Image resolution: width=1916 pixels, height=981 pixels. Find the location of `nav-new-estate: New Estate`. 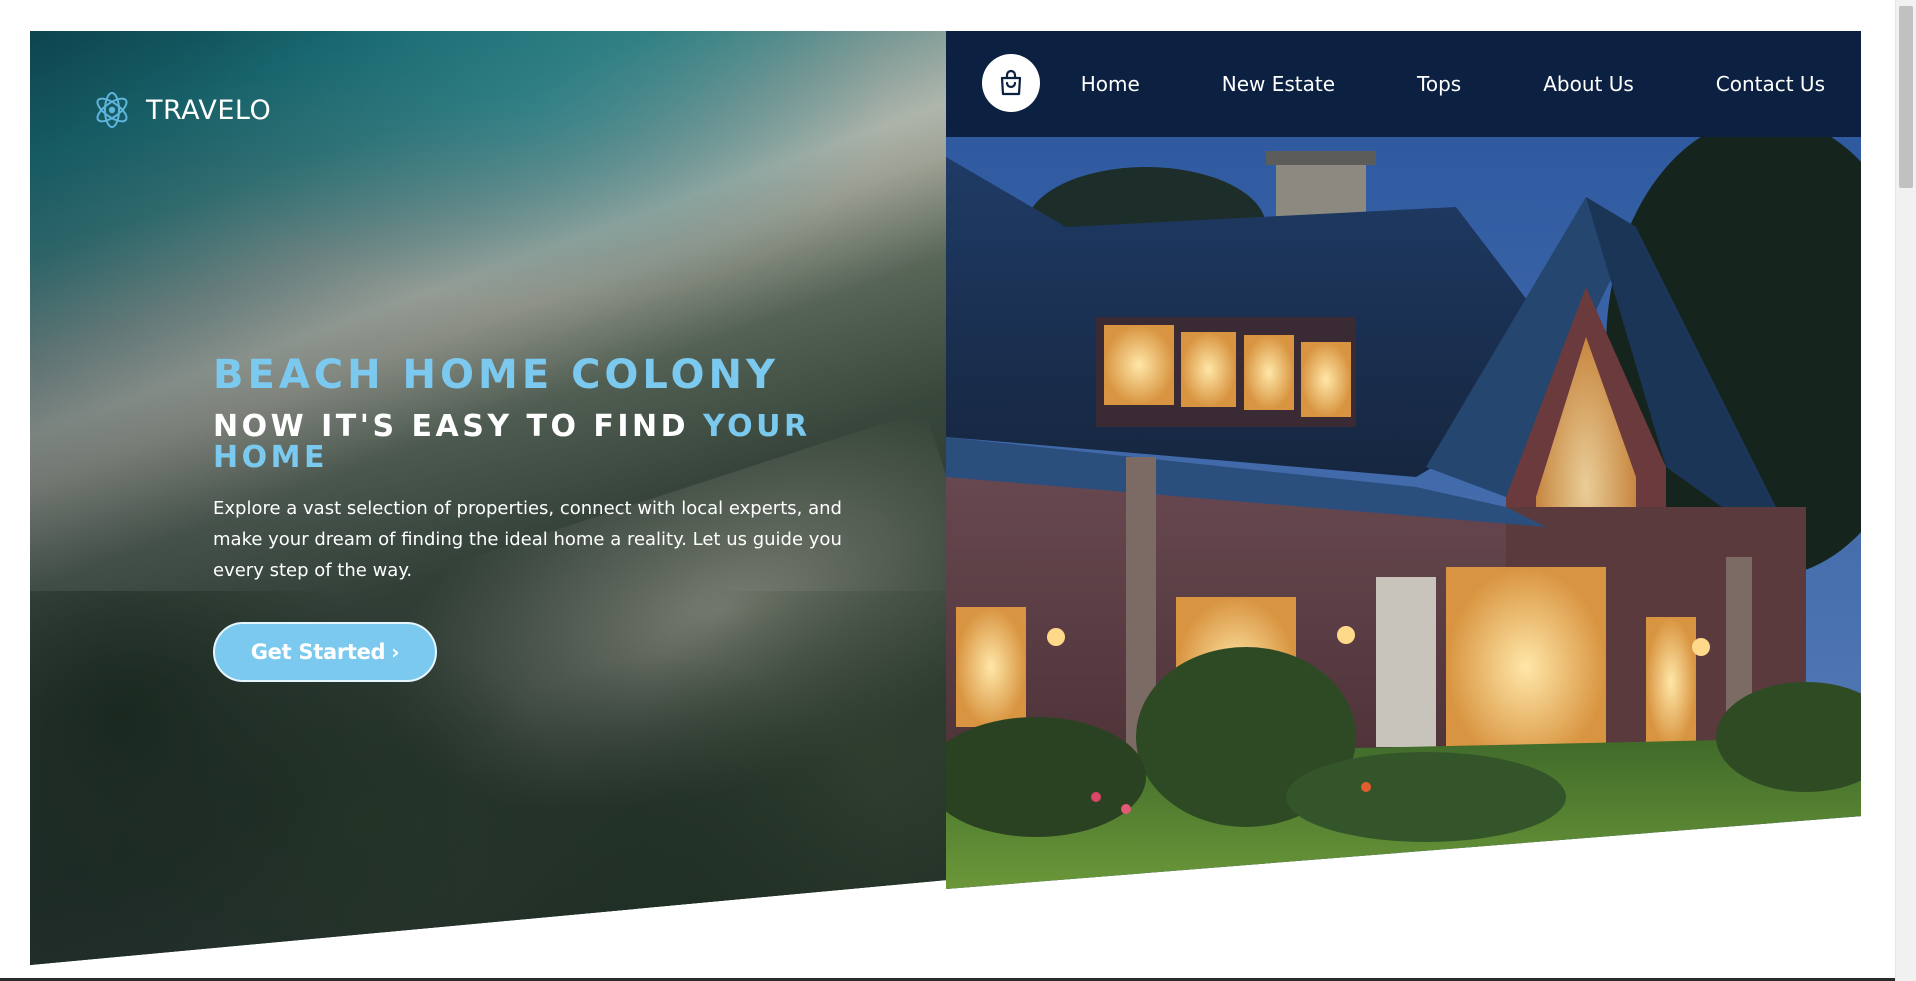

nav-new-estate: New Estate is located at coordinates (1278, 84).